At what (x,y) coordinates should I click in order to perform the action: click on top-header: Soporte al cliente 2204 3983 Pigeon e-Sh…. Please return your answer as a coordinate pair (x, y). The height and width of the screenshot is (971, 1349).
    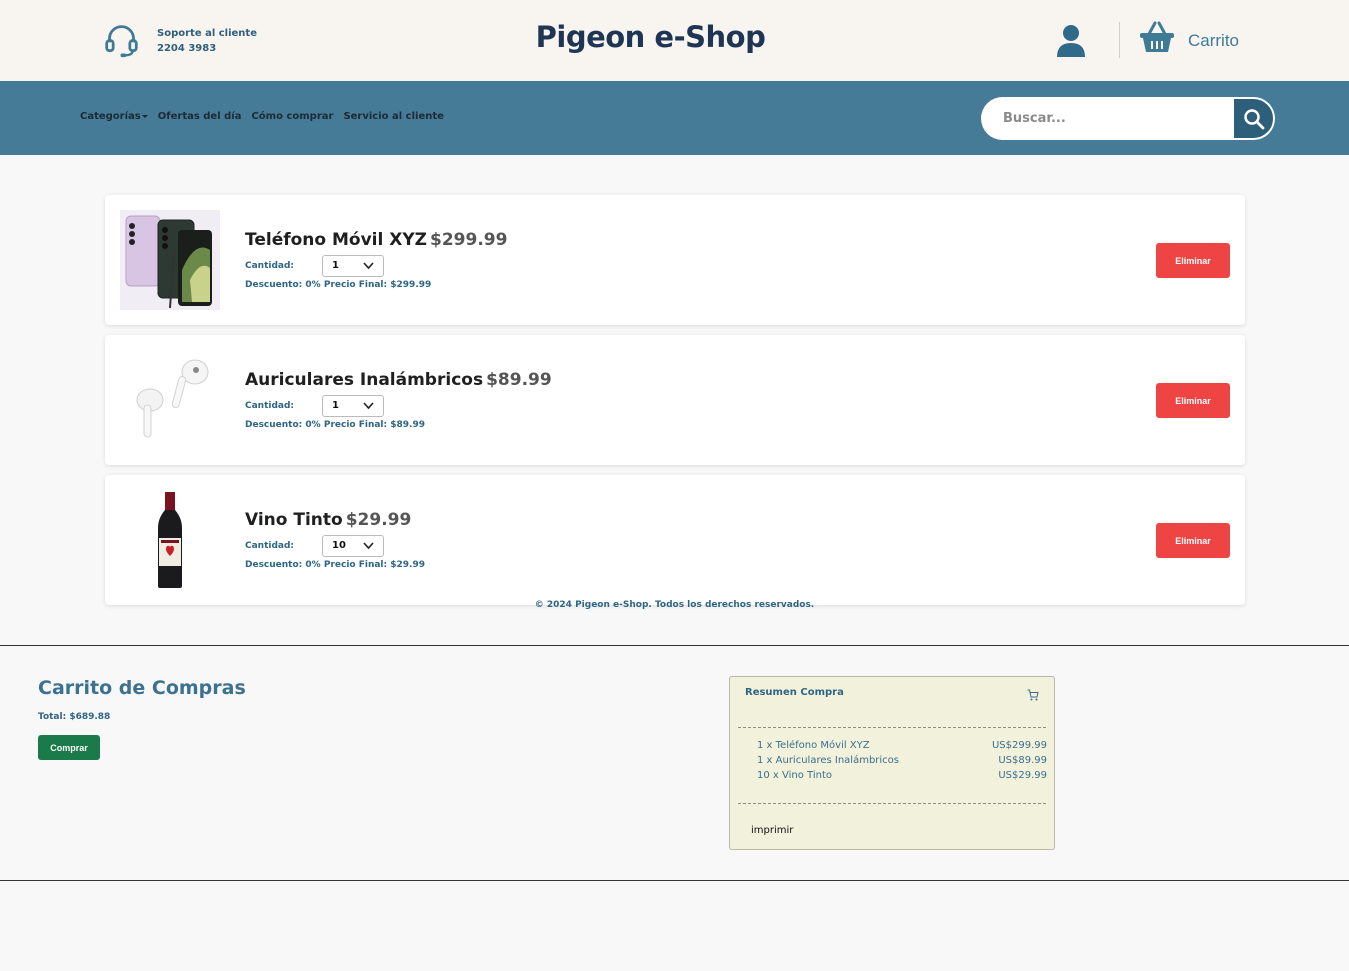
    Looking at the image, I should click on (674, 40).